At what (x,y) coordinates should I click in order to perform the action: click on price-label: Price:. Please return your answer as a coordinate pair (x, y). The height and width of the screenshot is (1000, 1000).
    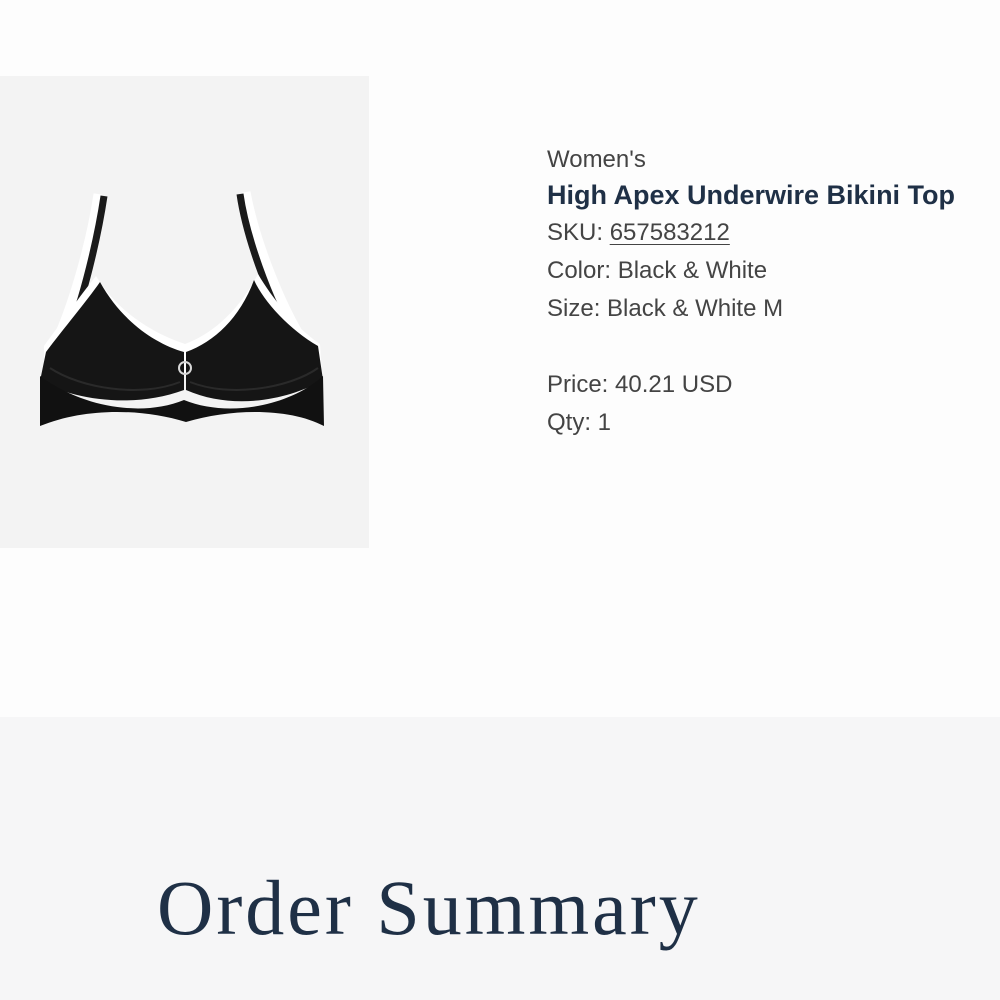
    Looking at the image, I should click on (581, 384).